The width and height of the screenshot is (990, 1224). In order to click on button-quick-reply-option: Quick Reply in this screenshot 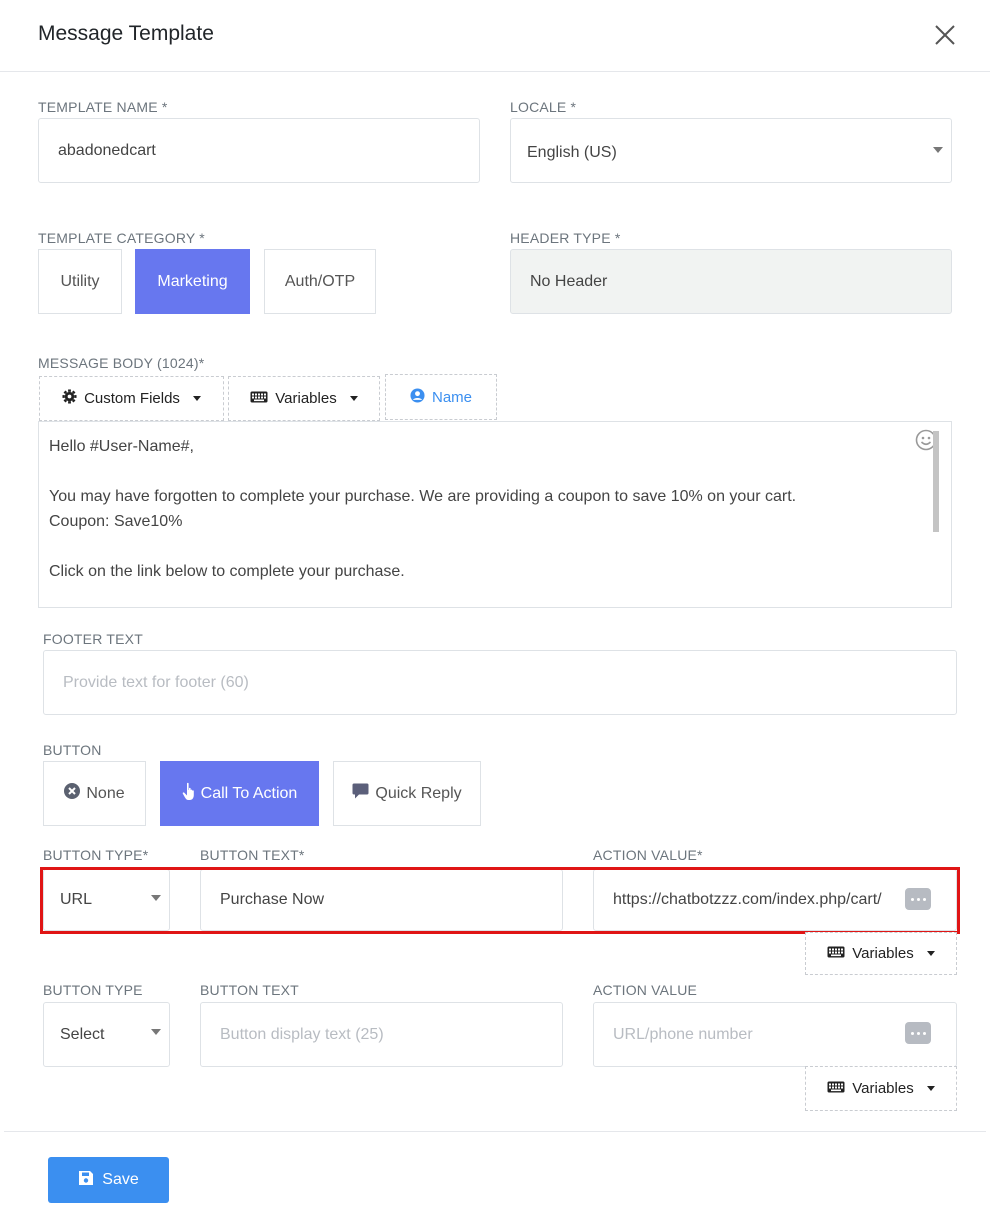, I will do `click(407, 793)`.